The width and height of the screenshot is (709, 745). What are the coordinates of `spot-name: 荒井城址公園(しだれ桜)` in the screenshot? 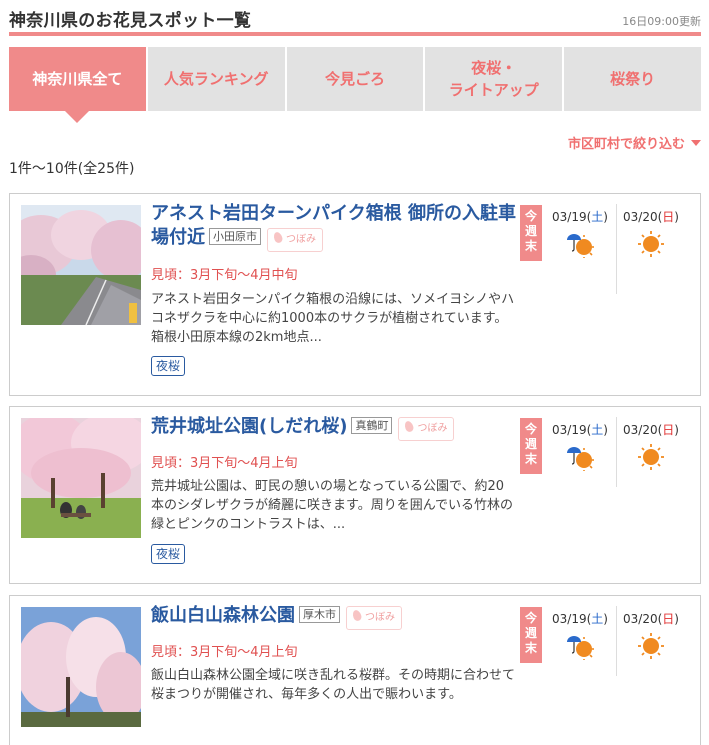 It's located at (249, 426).